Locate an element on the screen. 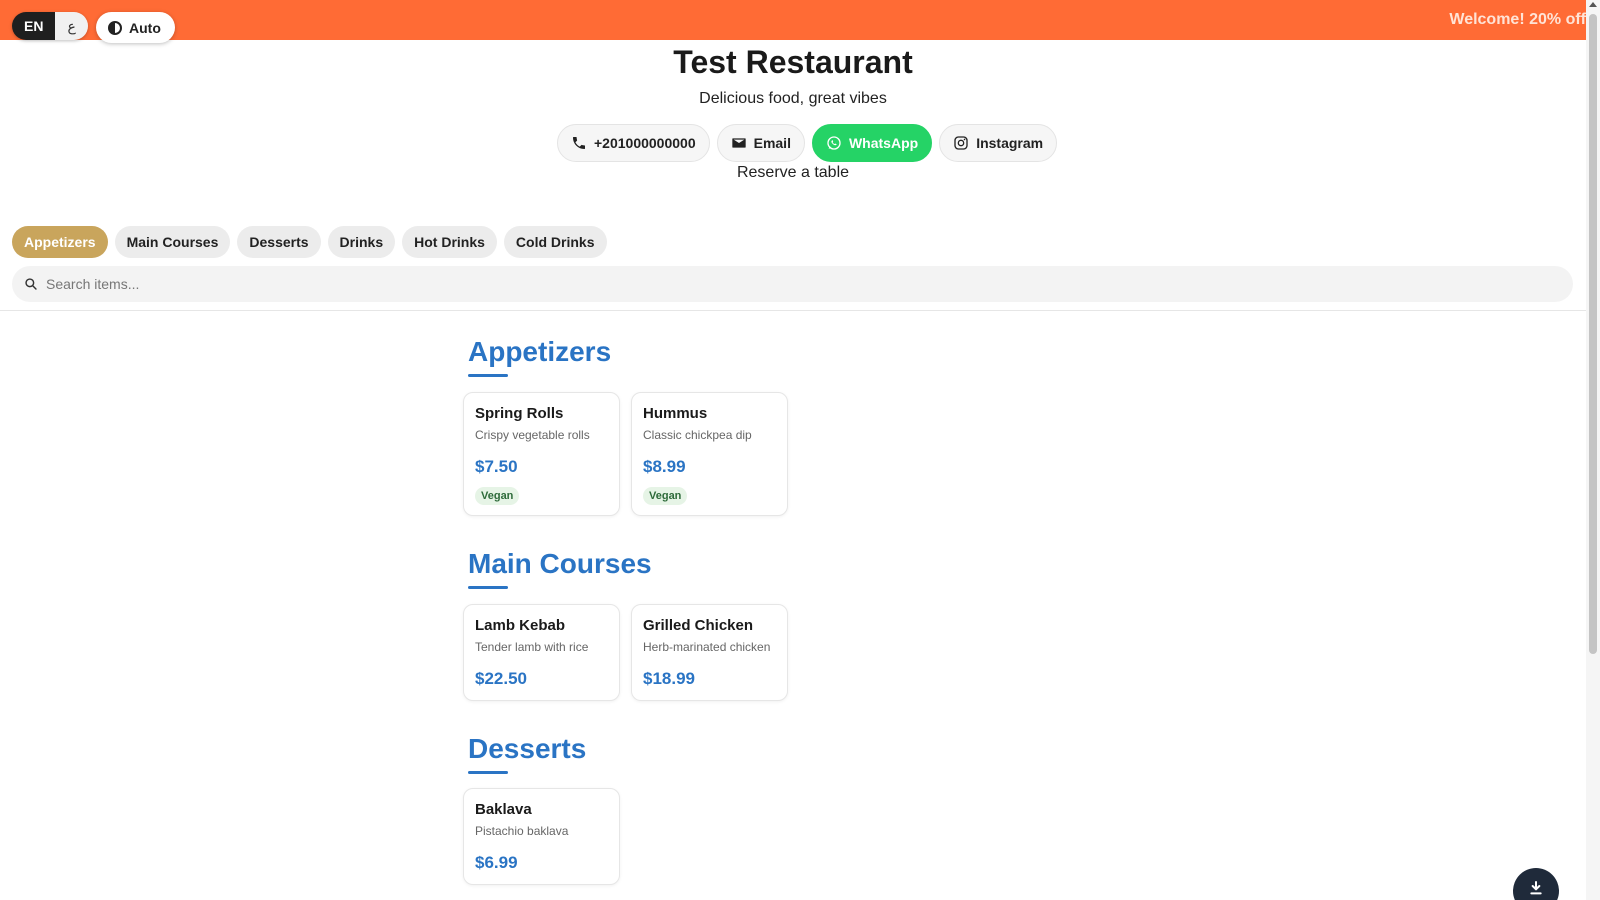  tab-desserts: Desserts is located at coordinates (279, 242).